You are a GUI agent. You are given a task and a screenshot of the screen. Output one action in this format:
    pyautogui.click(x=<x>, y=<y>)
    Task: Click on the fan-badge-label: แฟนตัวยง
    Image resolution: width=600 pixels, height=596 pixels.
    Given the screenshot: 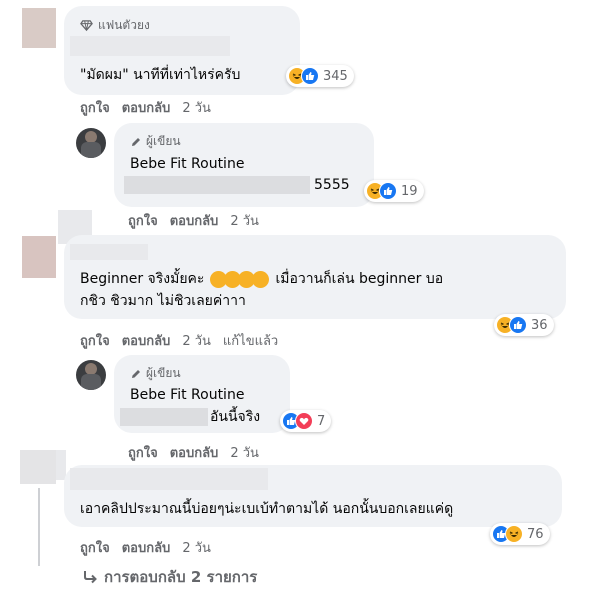 What is the action you would take?
    pyautogui.click(x=124, y=25)
    